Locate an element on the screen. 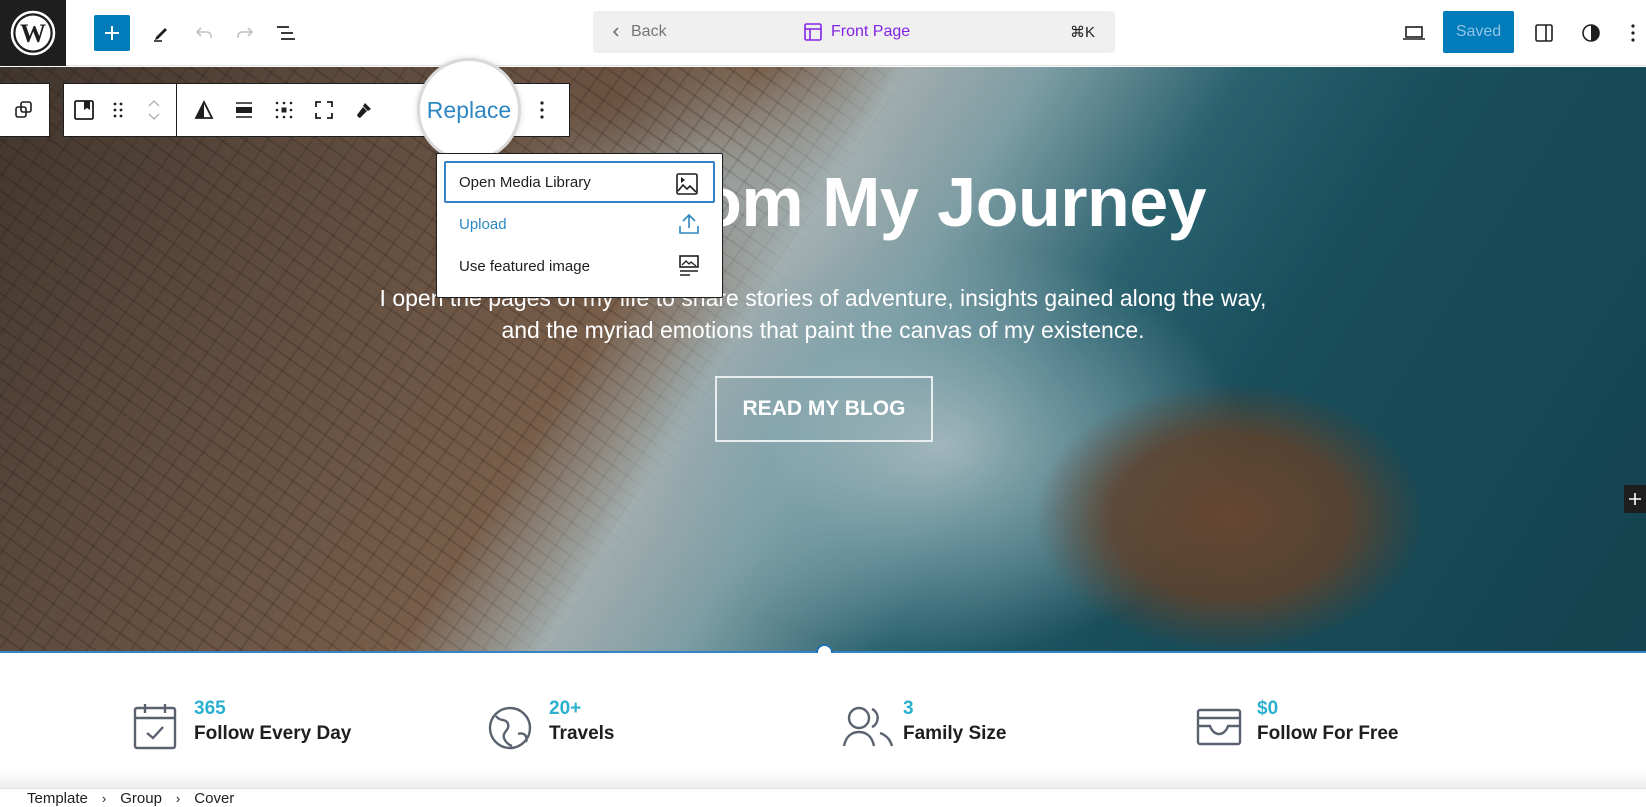  command-bar: Back Front Page ⌘K is located at coordinates (854, 32).